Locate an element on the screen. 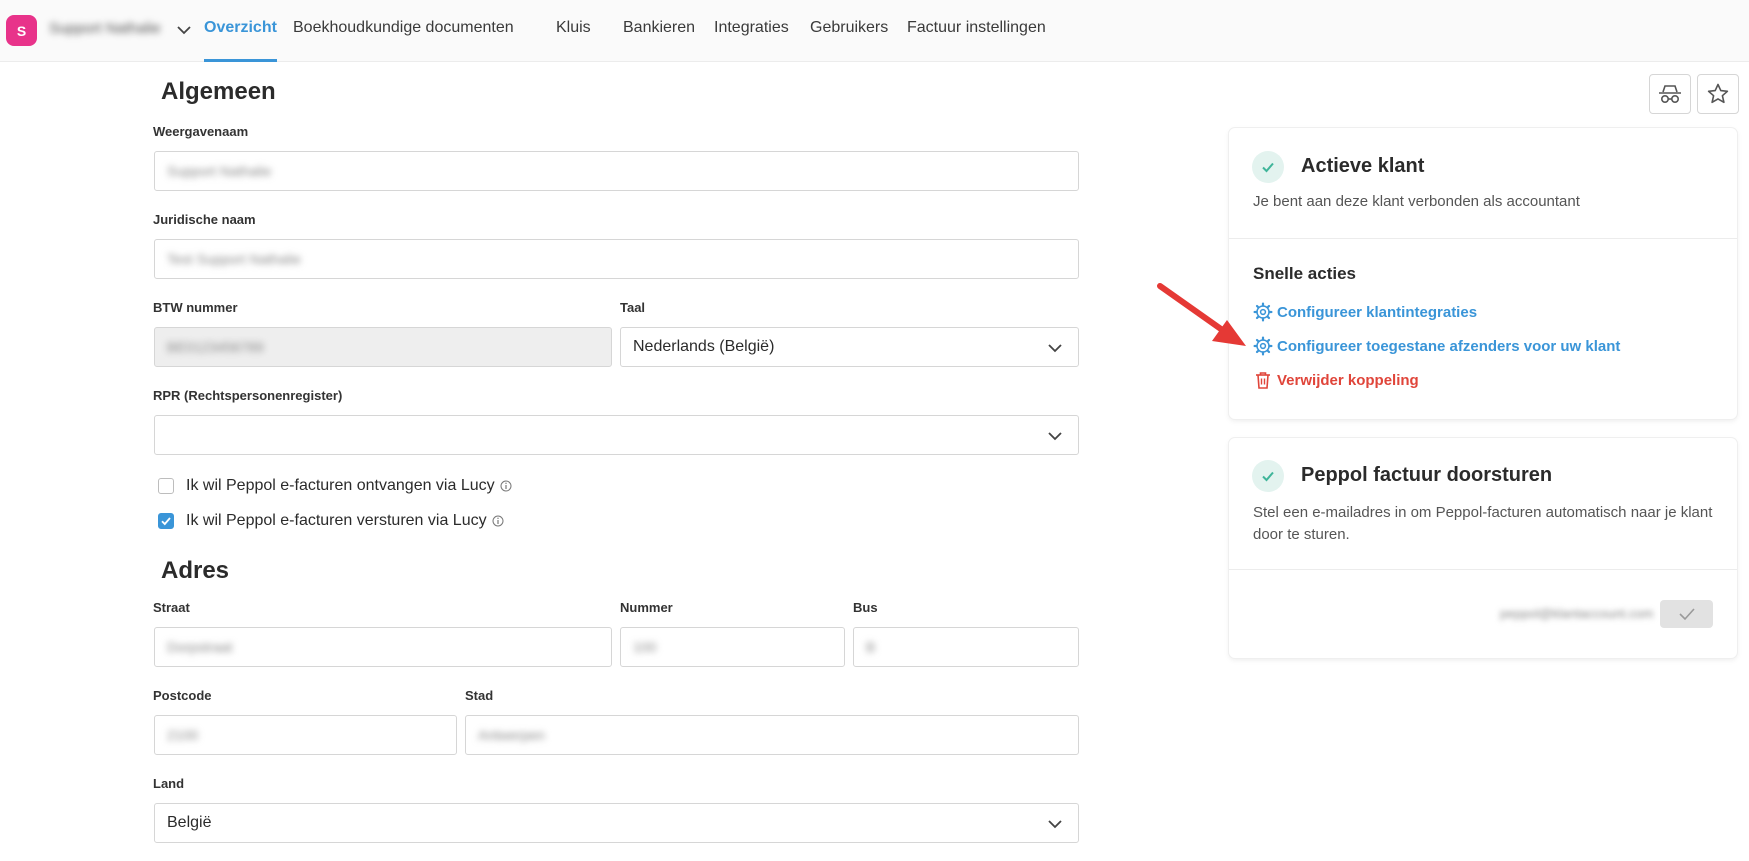  configure-integrations-link: Configureer klantintegraties is located at coordinates (1365, 312).